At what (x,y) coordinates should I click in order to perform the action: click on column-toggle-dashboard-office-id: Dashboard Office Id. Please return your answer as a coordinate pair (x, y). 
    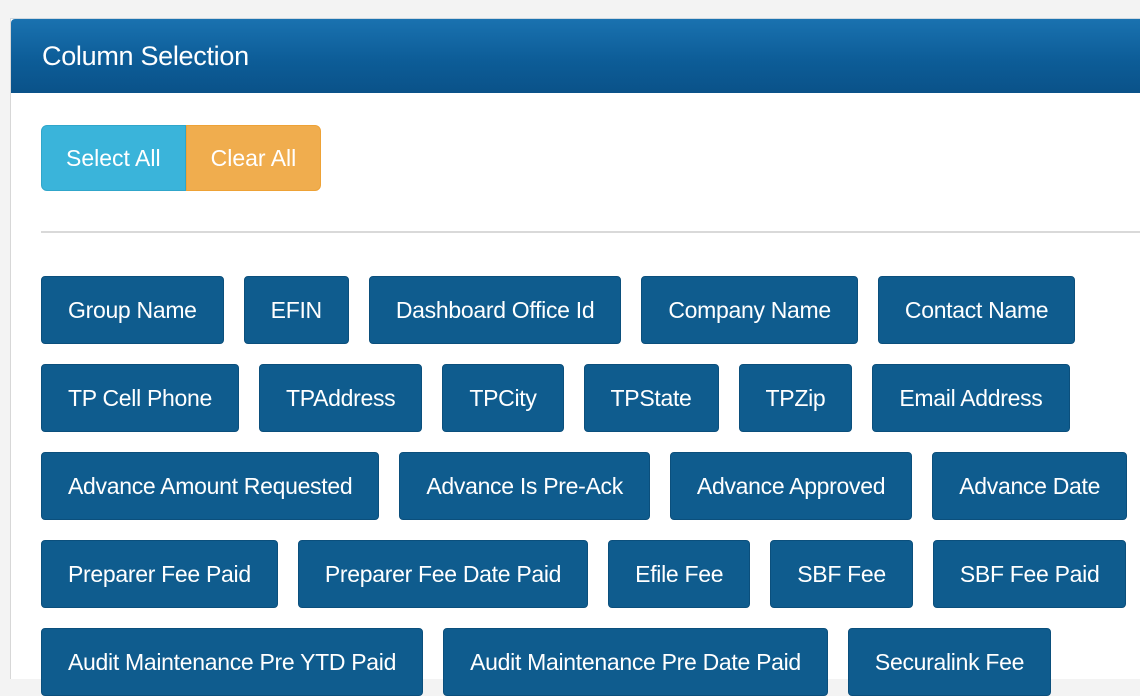
    Looking at the image, I should click on (495, 310).